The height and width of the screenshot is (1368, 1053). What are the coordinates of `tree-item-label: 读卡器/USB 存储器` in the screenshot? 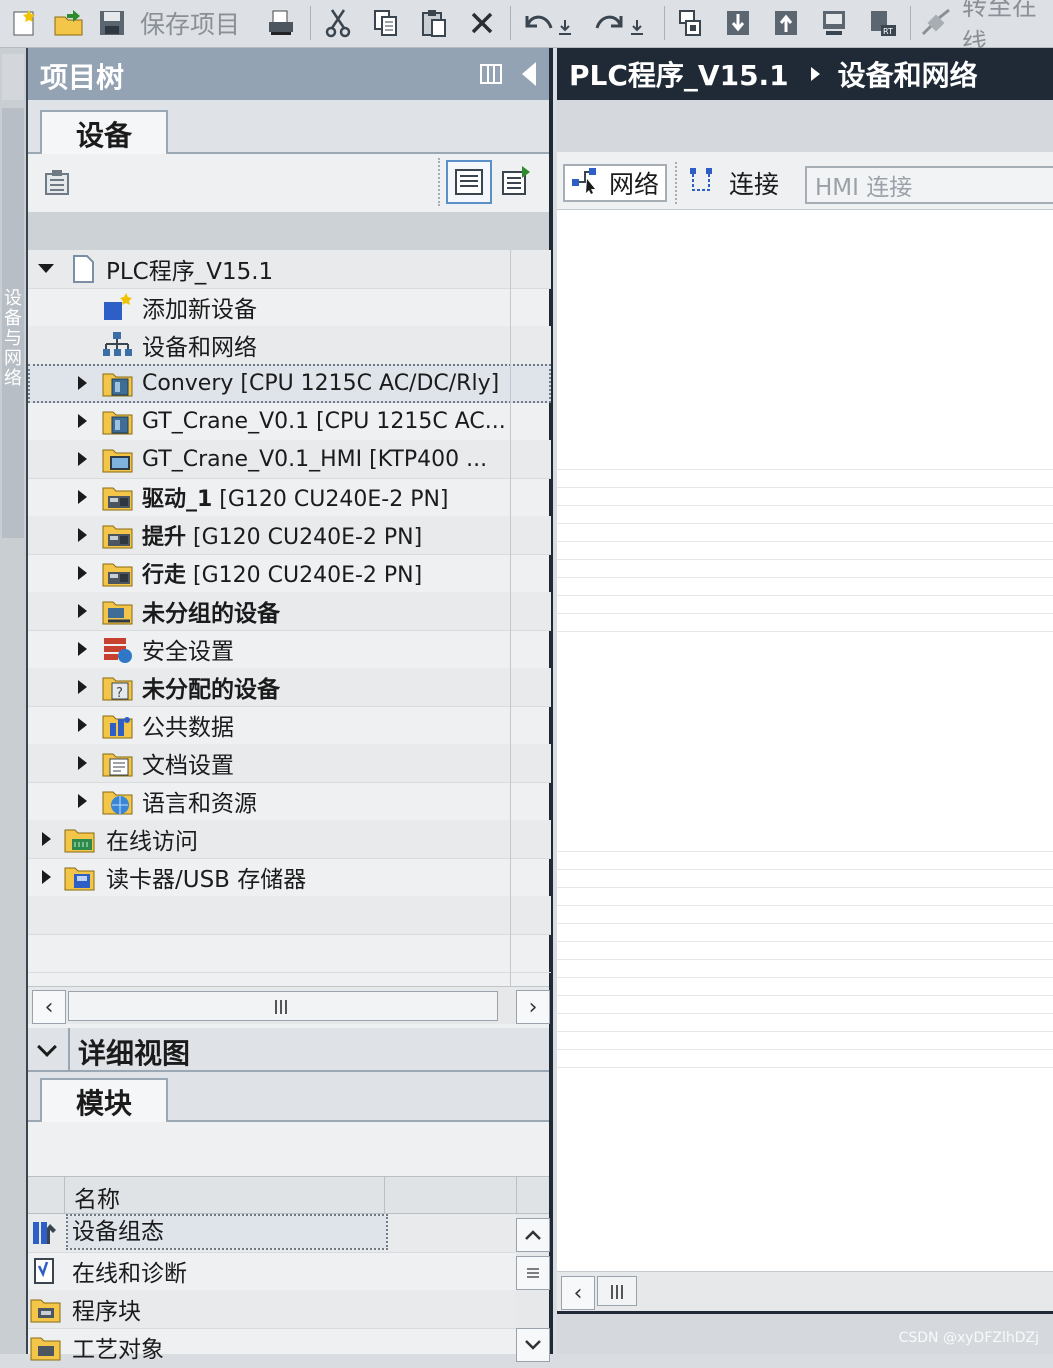 It's located at (206, 880).